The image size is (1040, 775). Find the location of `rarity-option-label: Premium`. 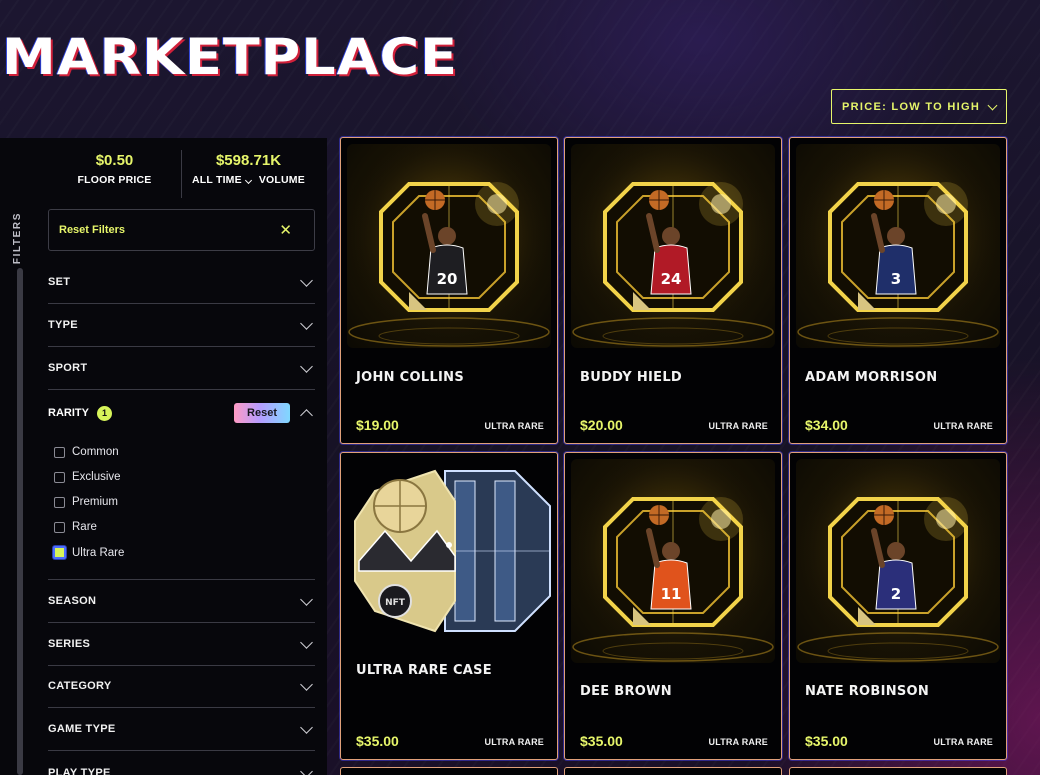

rarity-option-label: Premium is located at coordinates (95, 502).